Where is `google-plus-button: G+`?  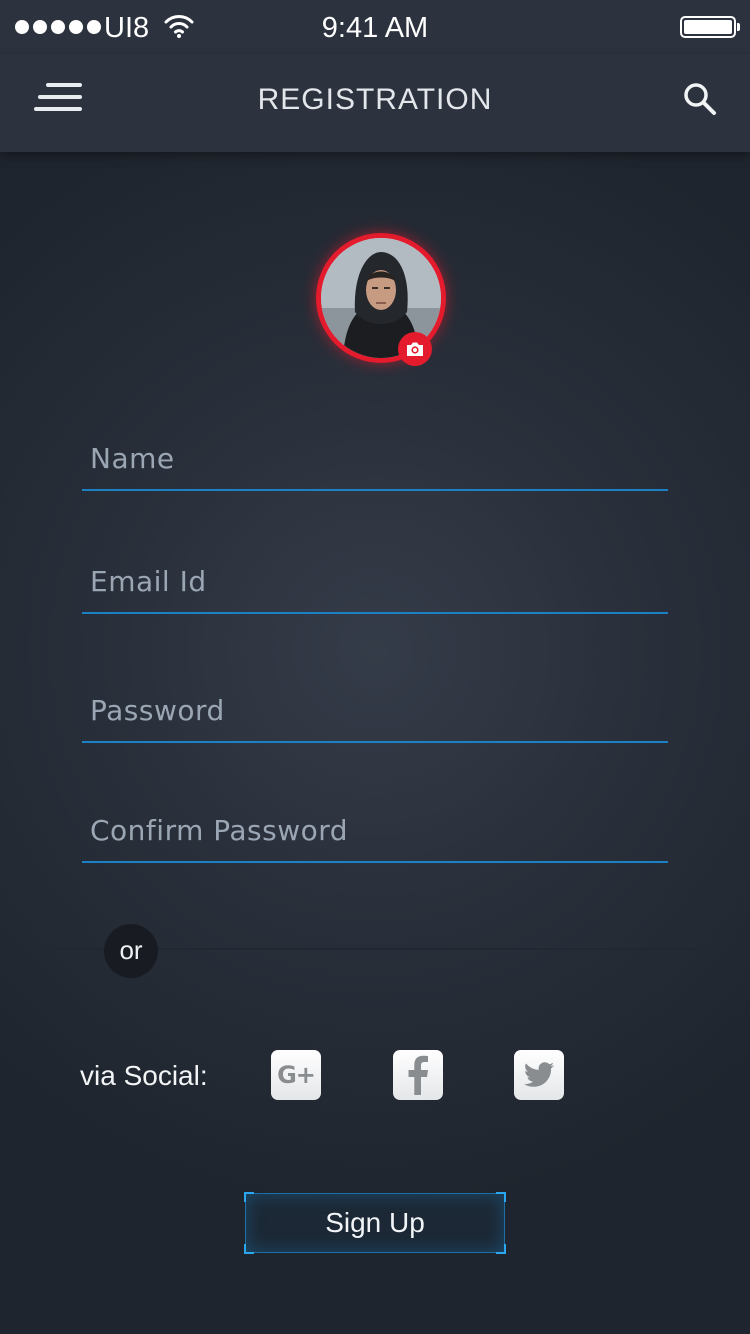
google-plus-button: G+ is located at coordinates (296, 1075).